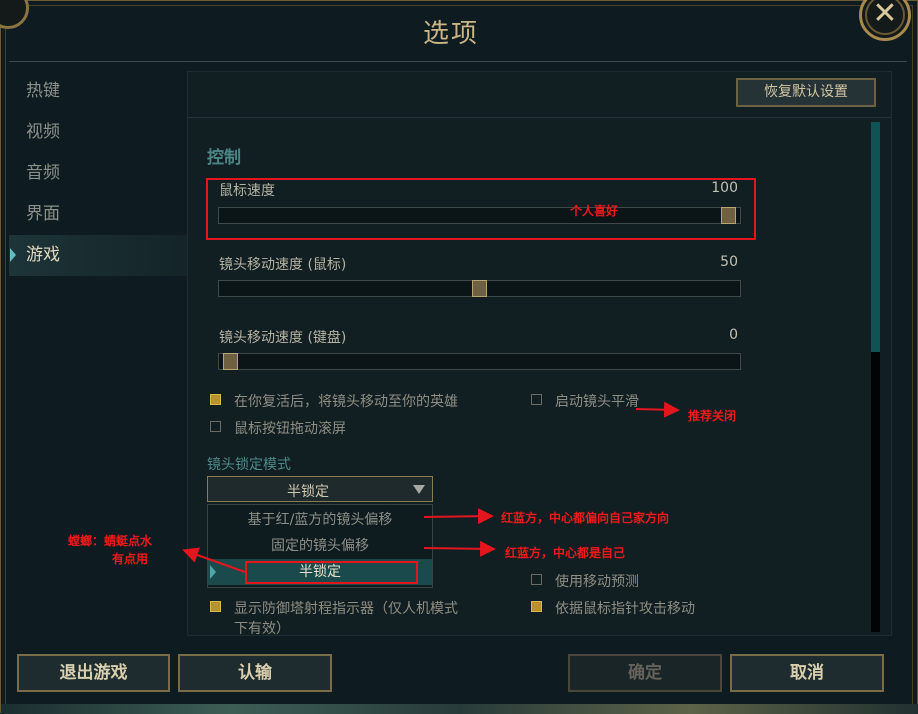 The width and height of the screenshot is (918, 714). Describe the element at coordinates (459, 548) in the screenshot. I see `arrow-red-blue-center` at that location.